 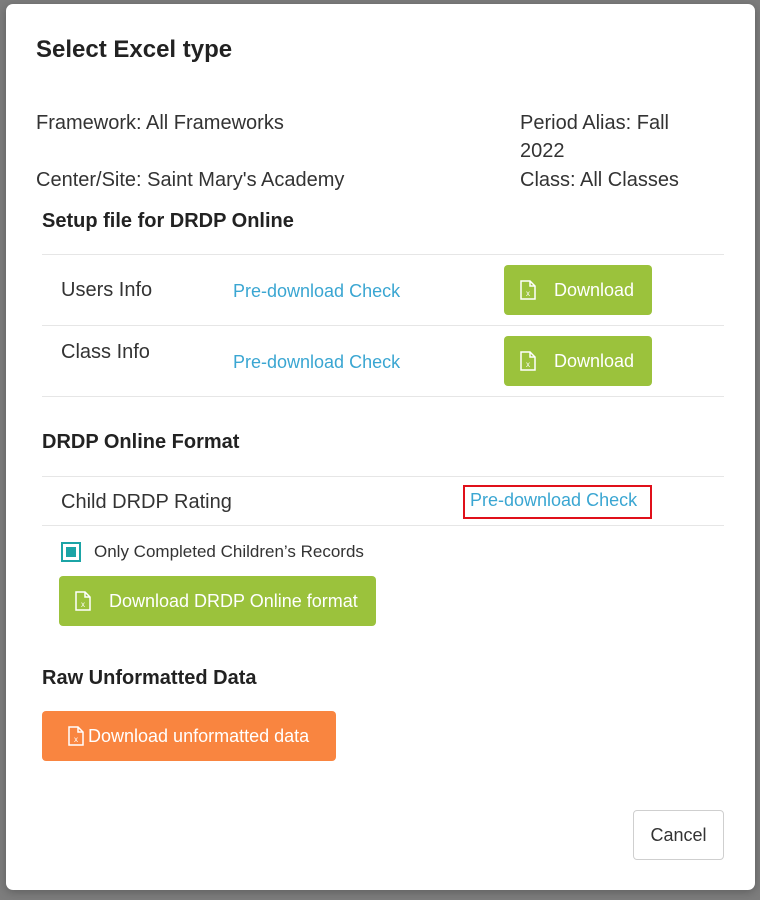 What do you see at coordinates (149, 678) in the screenshot?
I see `raw-section-title: Raw Unformatted Data` at bounding box center [149, 678].